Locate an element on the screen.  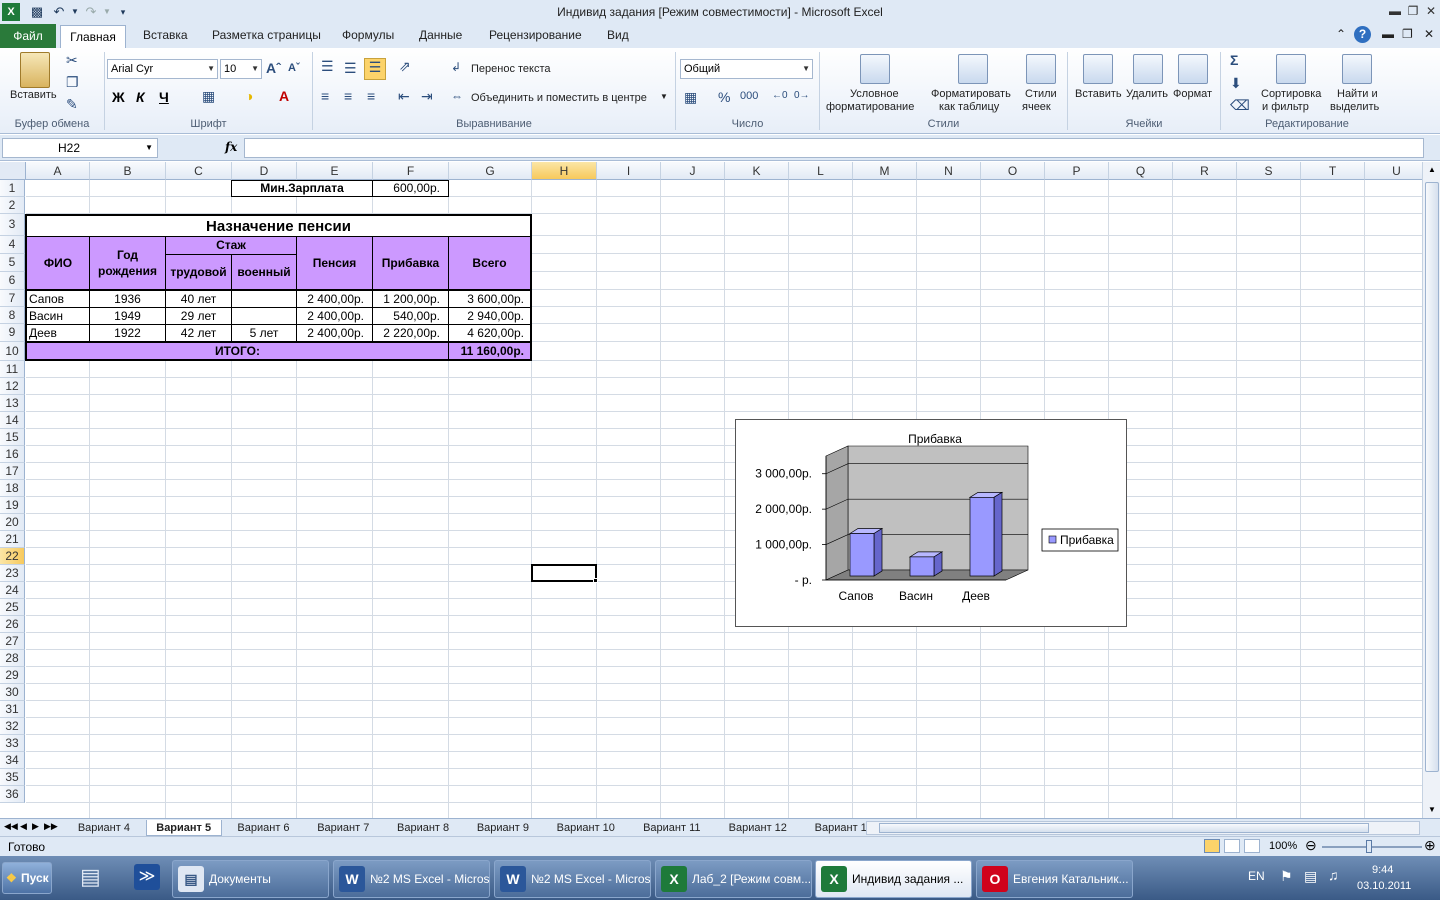
sheet-tab: Вариант 5 is located at coordinates (183, 828).